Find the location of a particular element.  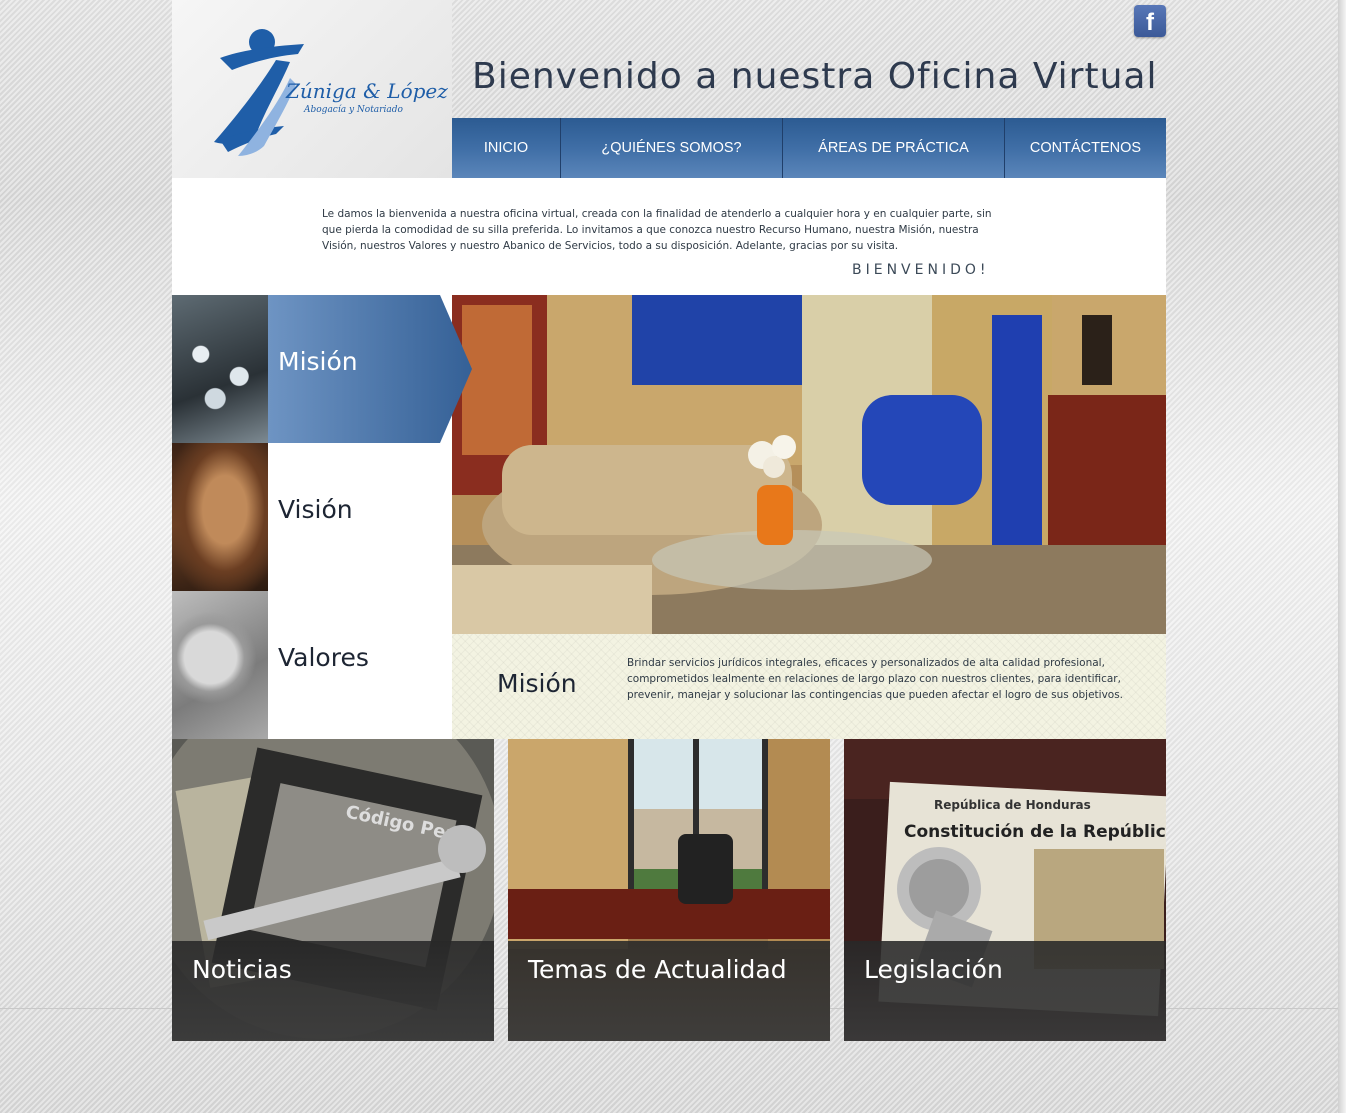

side-item-mision-label: Misión is located at coordinates (370, 369).